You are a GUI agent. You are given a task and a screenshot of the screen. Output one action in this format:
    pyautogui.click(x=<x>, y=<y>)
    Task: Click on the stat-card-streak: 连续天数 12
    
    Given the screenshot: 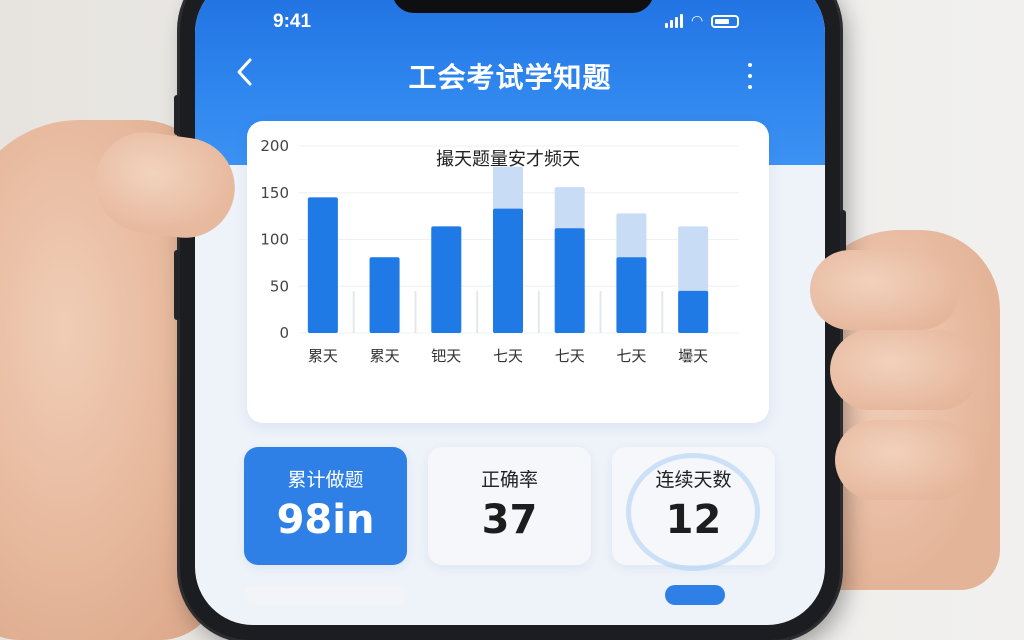 What is the action you would take?
    pyautogui.click(x=693, y=509)
    